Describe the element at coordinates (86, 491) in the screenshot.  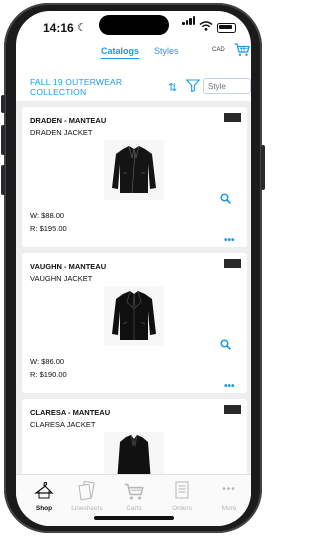
I see `documents-icon` at that location.